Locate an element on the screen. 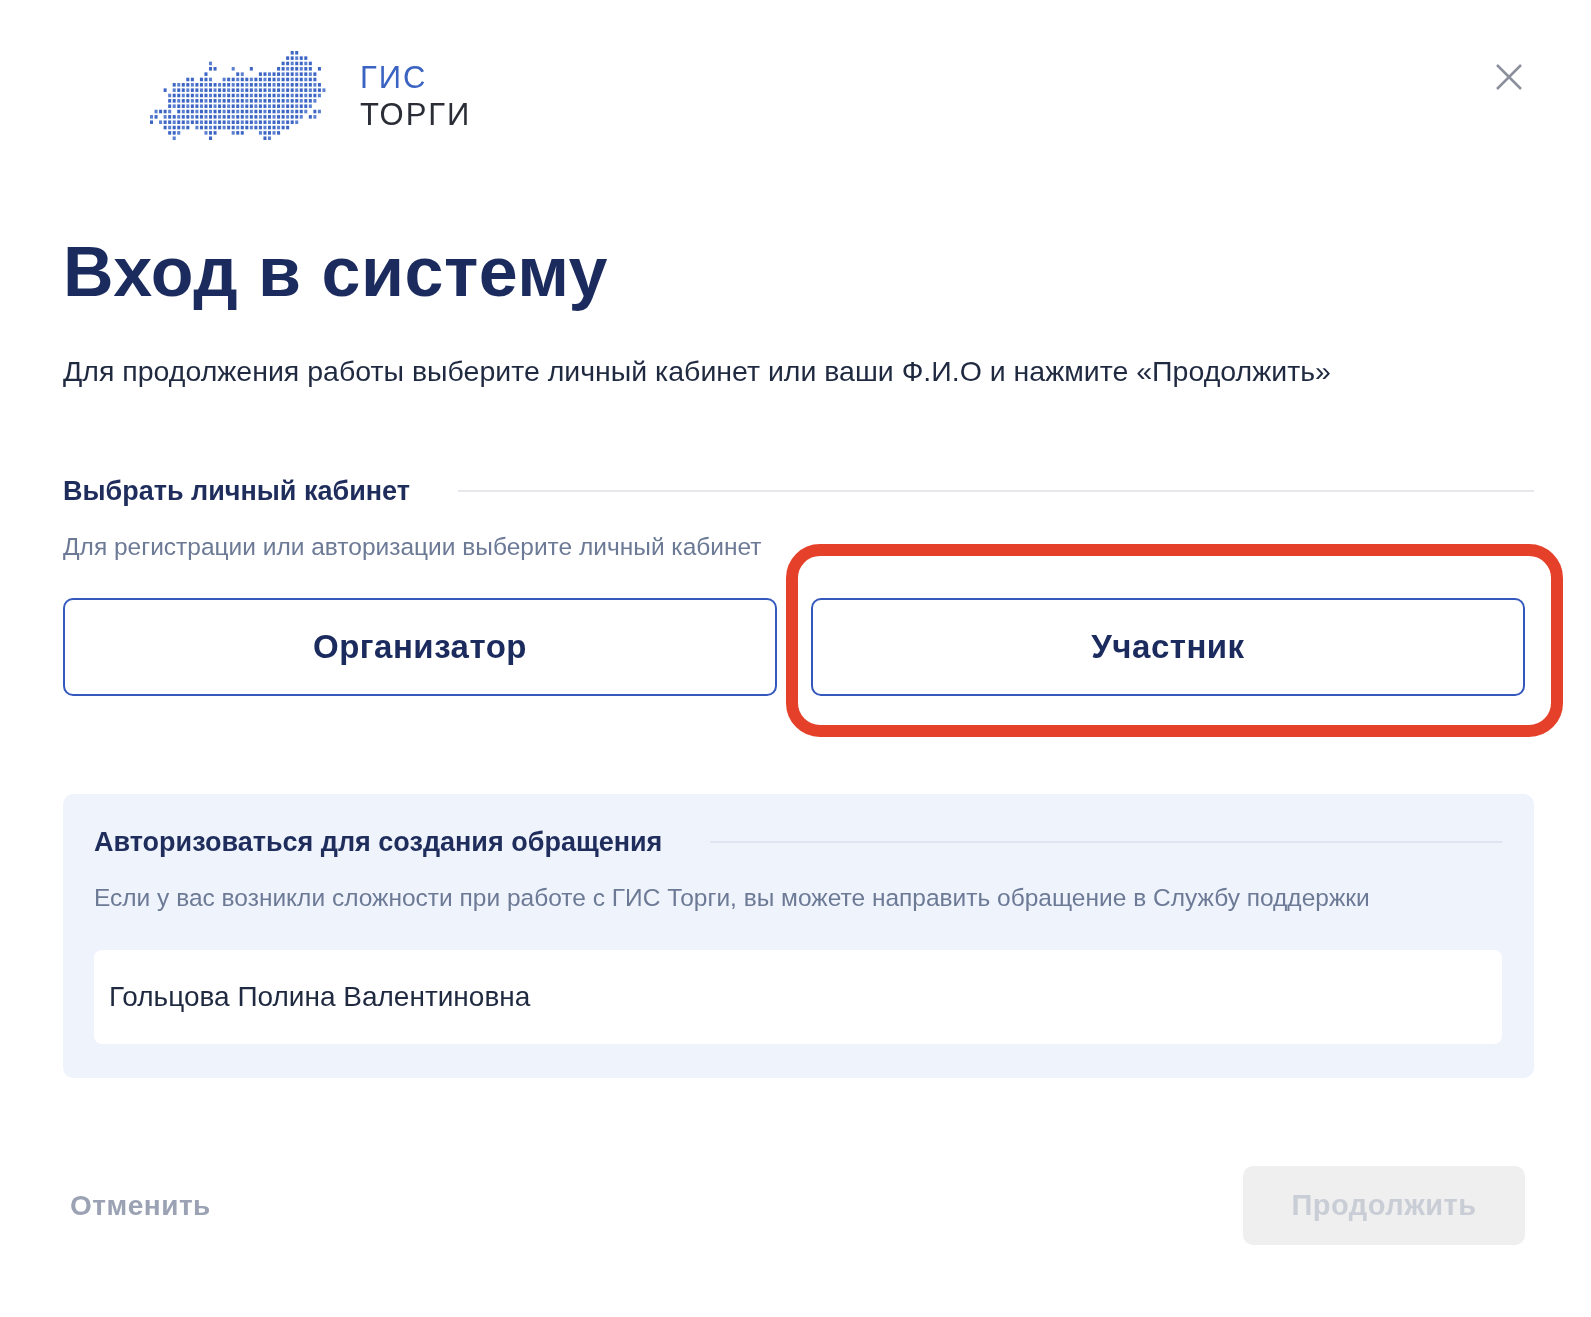 The width and height of the screenshot is (1591, 1317). section-heading: Выбрать личный кабинет is located at coordinates (236, 491).